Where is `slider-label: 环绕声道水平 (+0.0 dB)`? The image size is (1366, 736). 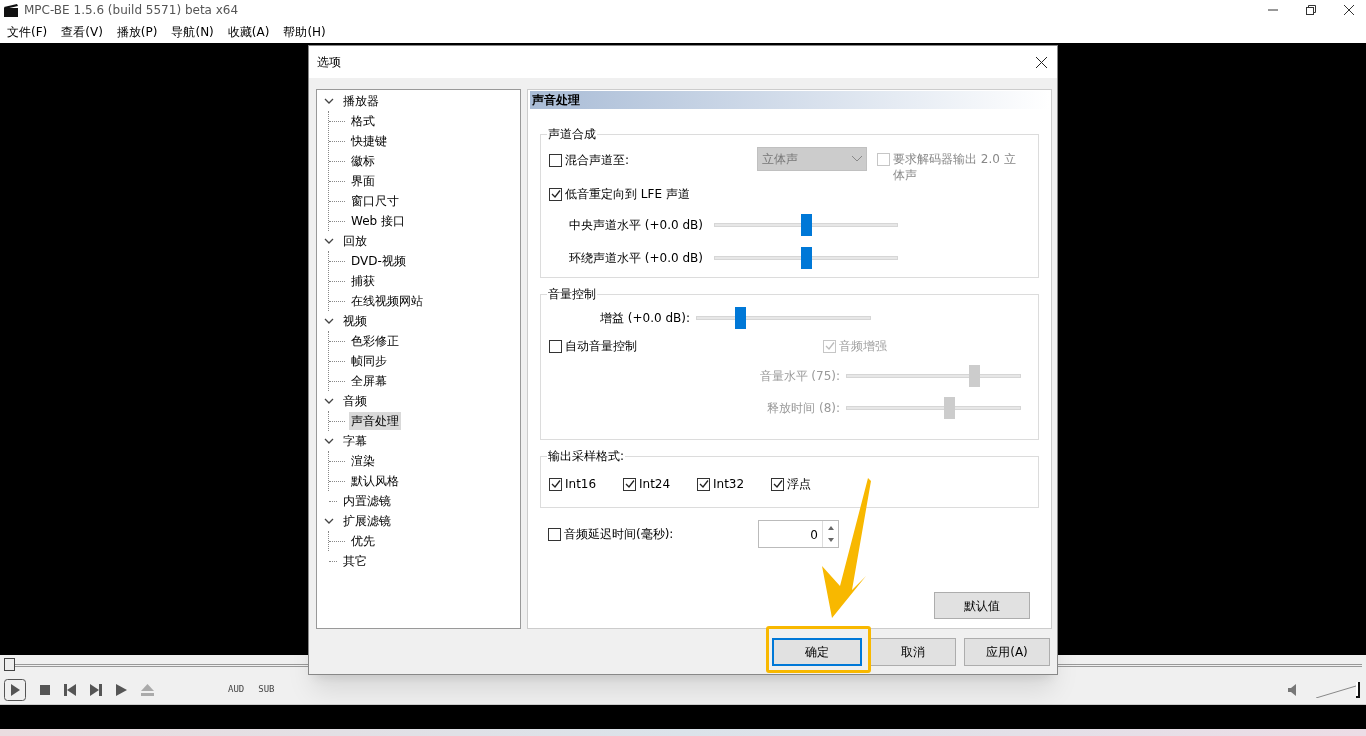
slider-label: 环绕声道水平 (+0.0 dB) is located at coordinates (636, 258).